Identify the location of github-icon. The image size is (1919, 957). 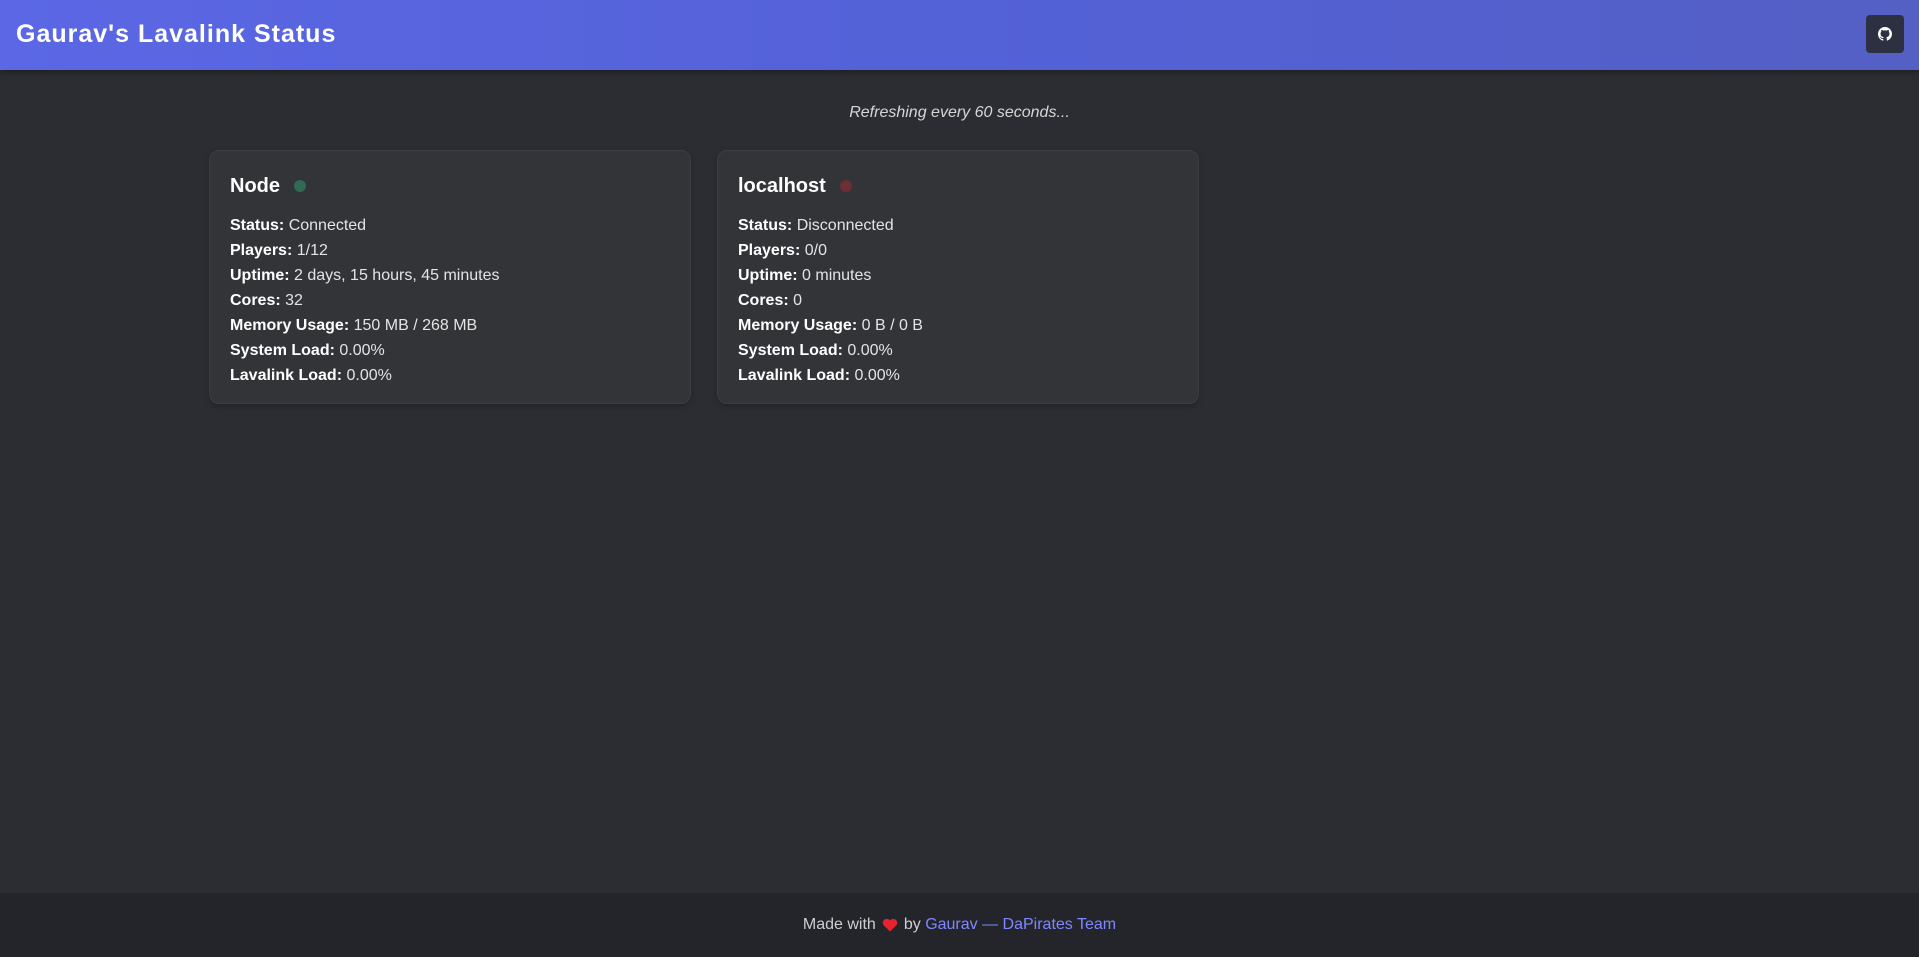
(1885, 34).